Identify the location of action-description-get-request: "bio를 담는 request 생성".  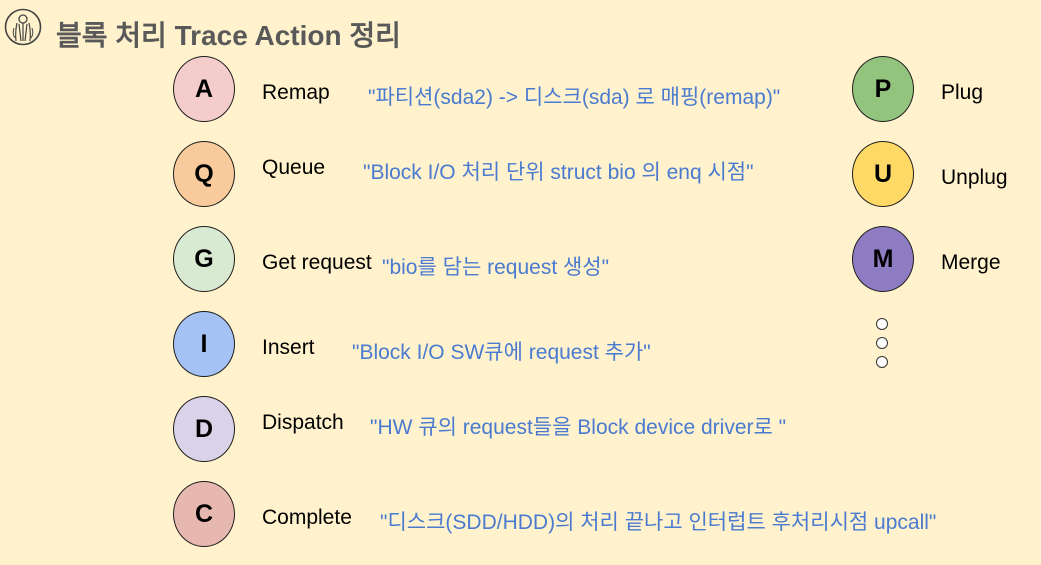
(496, 267).